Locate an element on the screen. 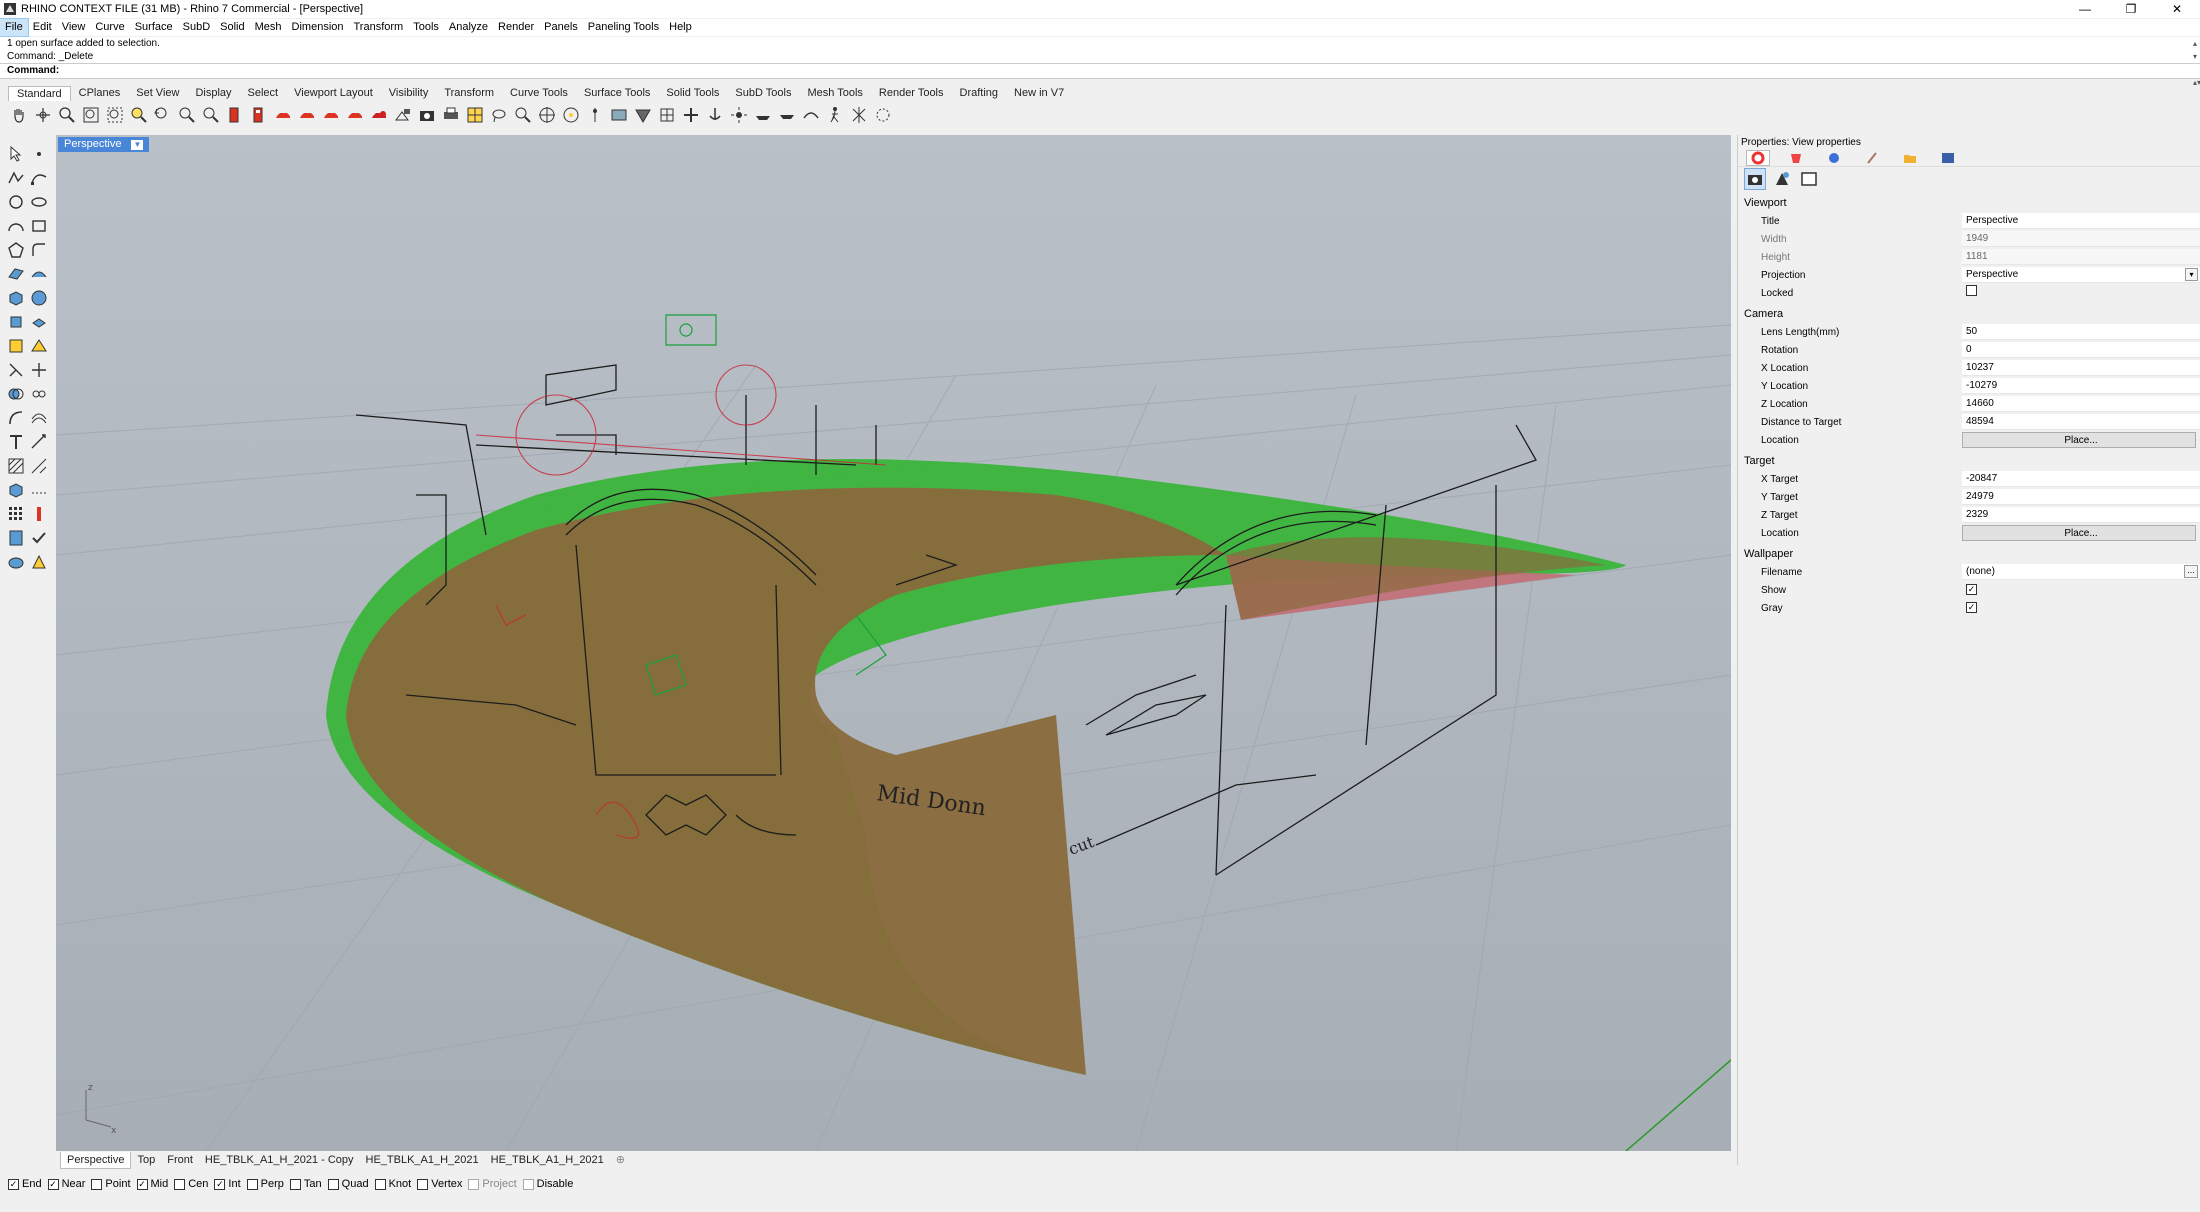  anchor-icon is located at coordinates (715, 115).